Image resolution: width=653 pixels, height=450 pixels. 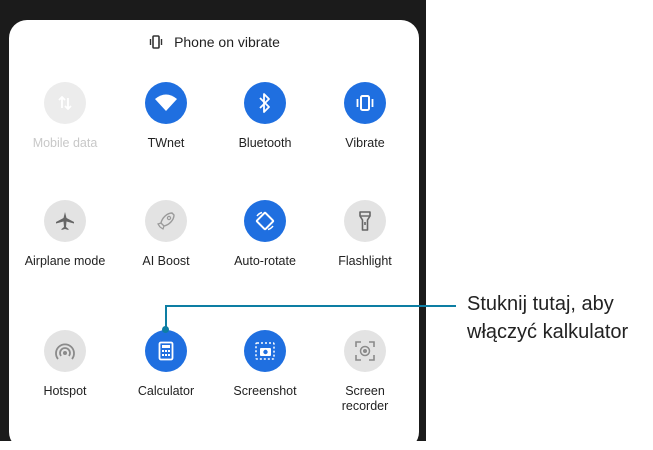 What do you see at coordinates (264, 122) in the screenshot?
I see `tile-bluetooth: Bluetooth` at bounding box center [264, 122].